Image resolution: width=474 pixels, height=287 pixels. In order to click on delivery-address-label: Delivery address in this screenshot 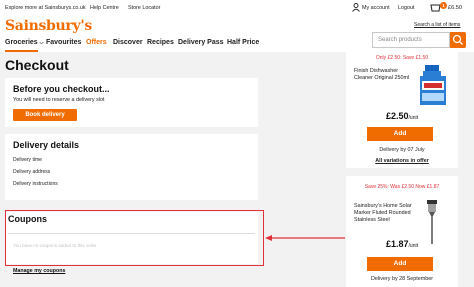, I will do `click(32, 172)`.